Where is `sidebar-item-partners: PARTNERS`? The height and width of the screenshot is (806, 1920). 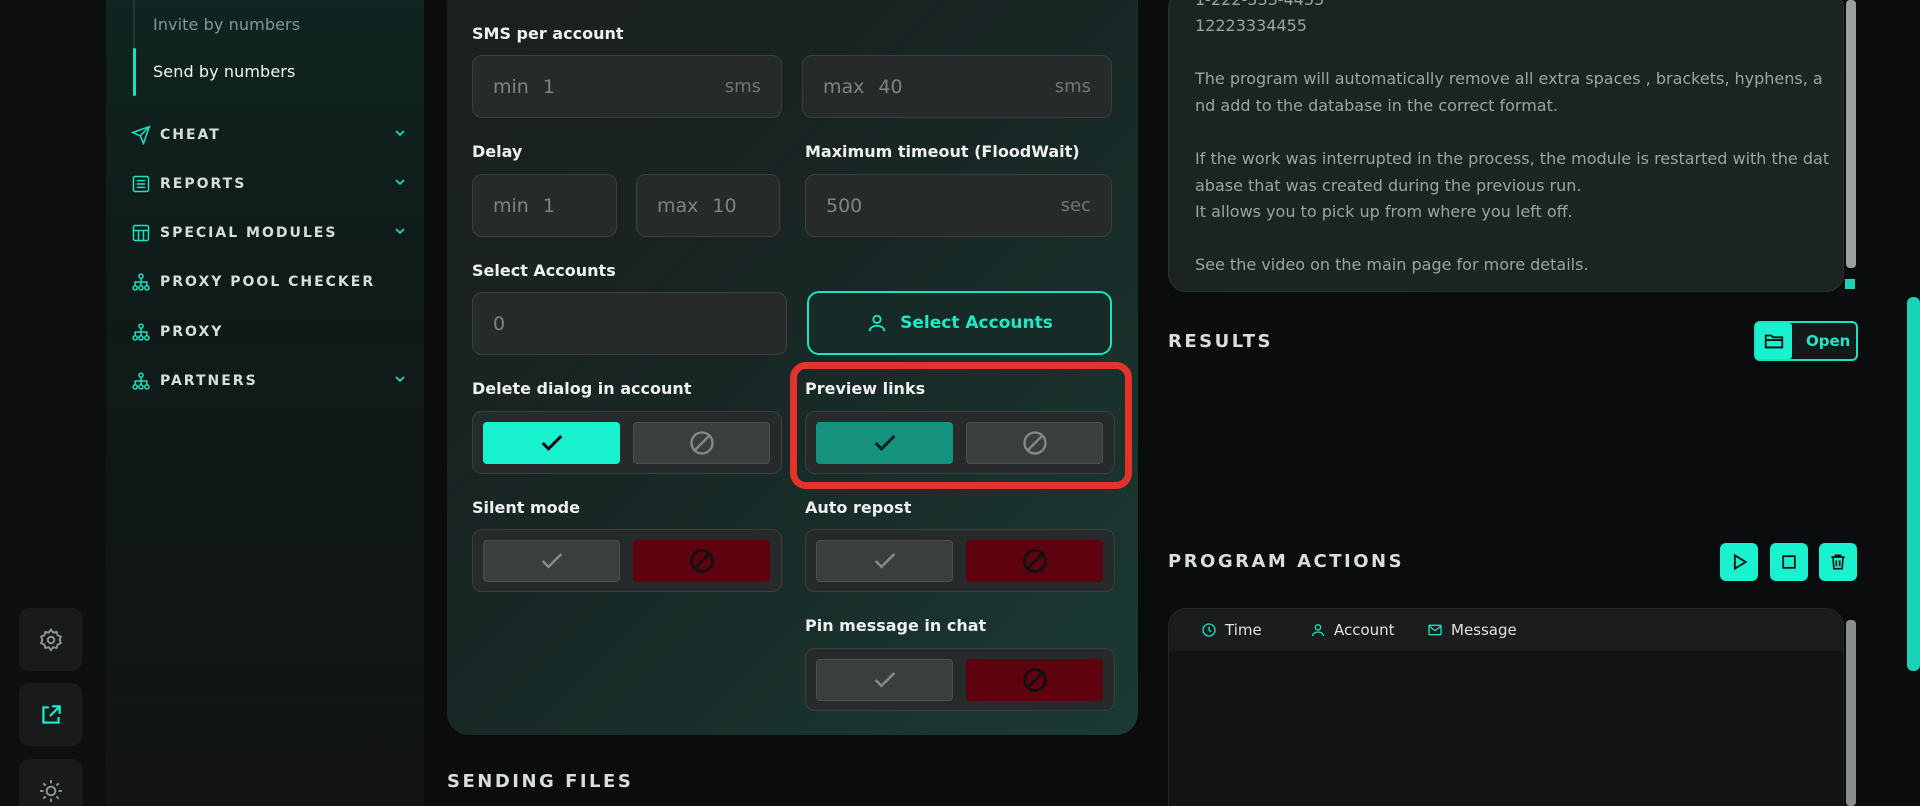 sidebar-item-partners: PARTNERS is located at coordinates (269, 381).